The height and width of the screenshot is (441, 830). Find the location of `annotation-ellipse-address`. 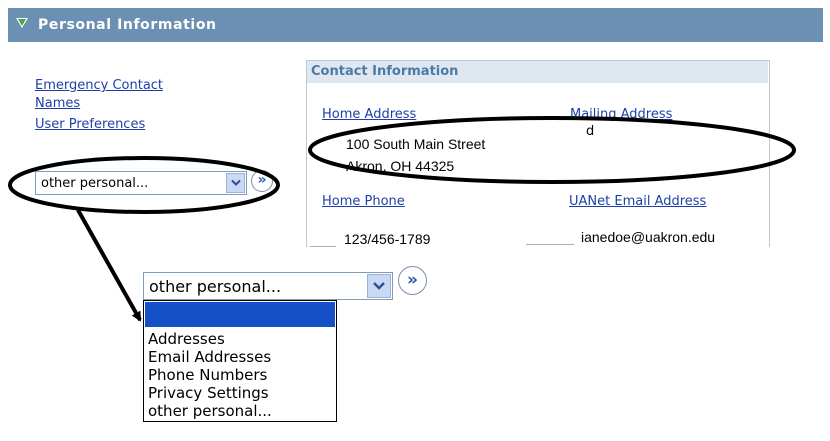

annotation-ellipse-address is located at coordinates (552, 150).